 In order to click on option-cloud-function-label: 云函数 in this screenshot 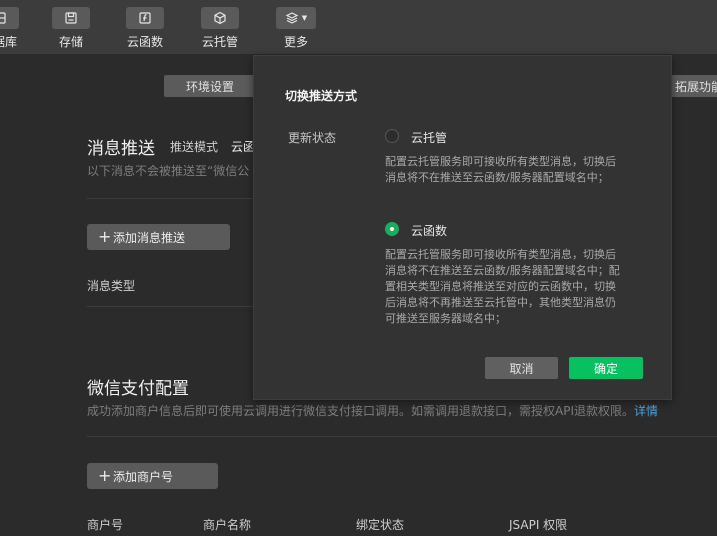, I will do `click(429, 230)`.